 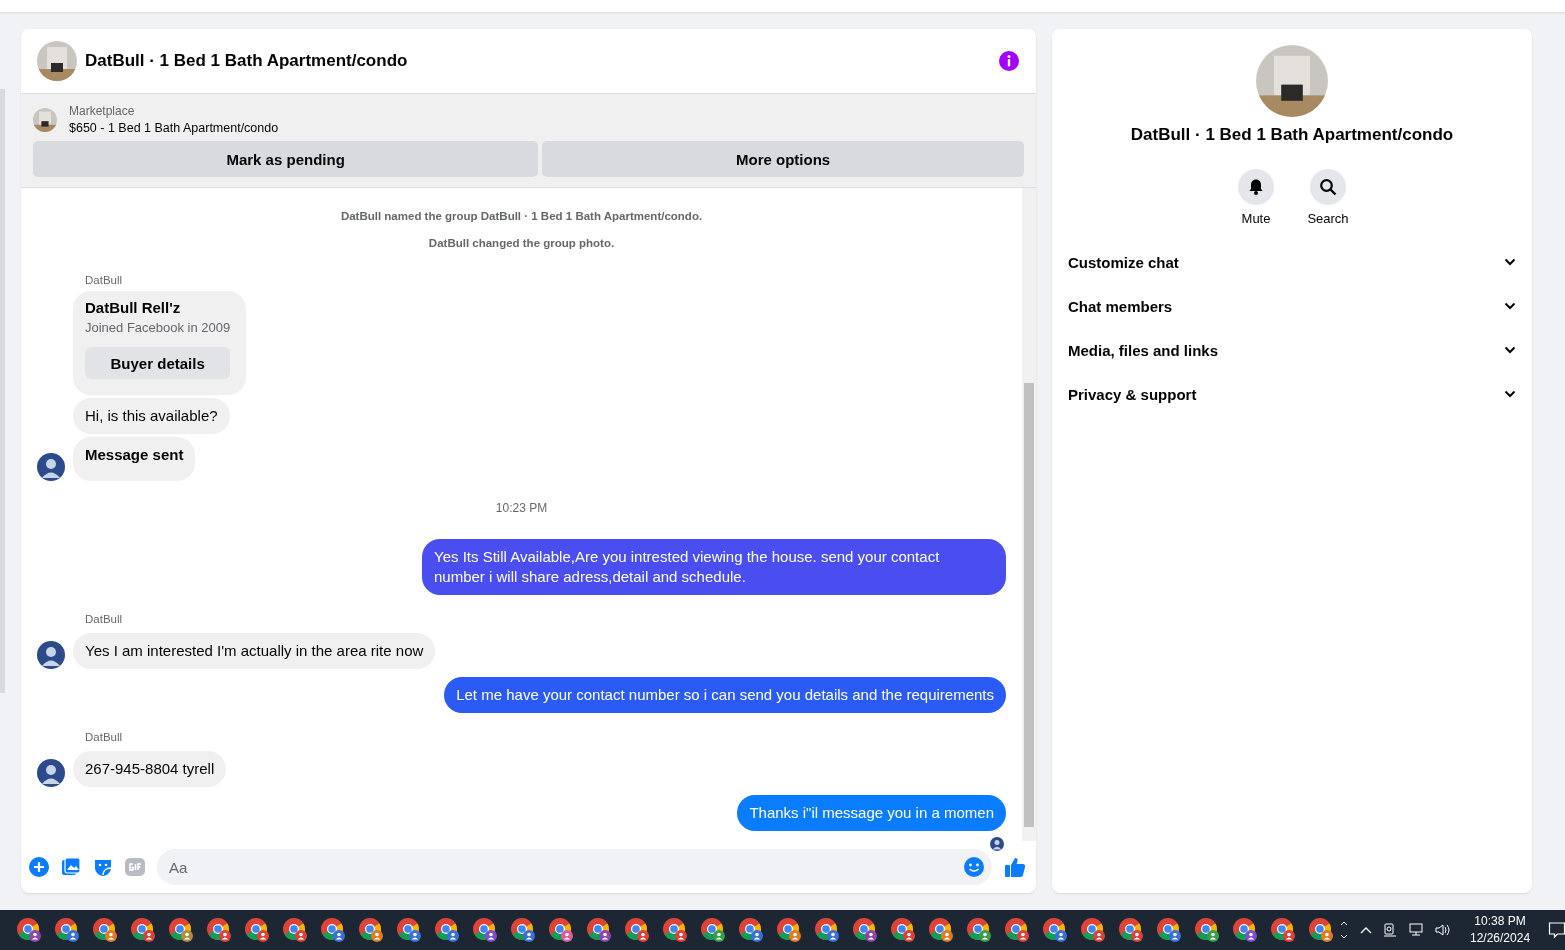 I want to click on section-header: Customize chat, so click(x=1292, y=262).